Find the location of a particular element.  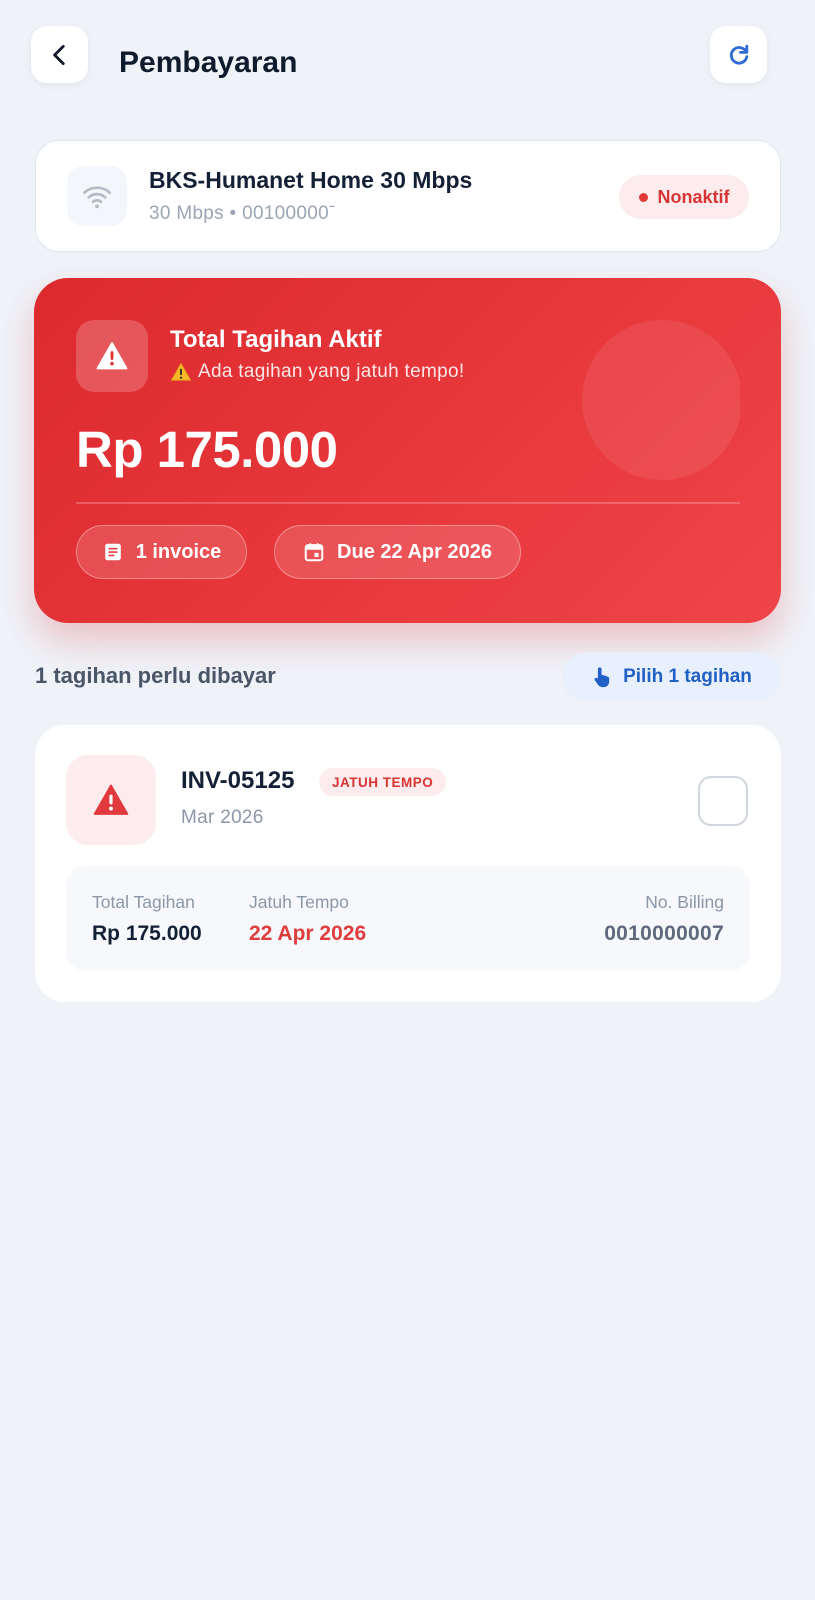

wifi-icon-box is located at coordinates (97, 196).